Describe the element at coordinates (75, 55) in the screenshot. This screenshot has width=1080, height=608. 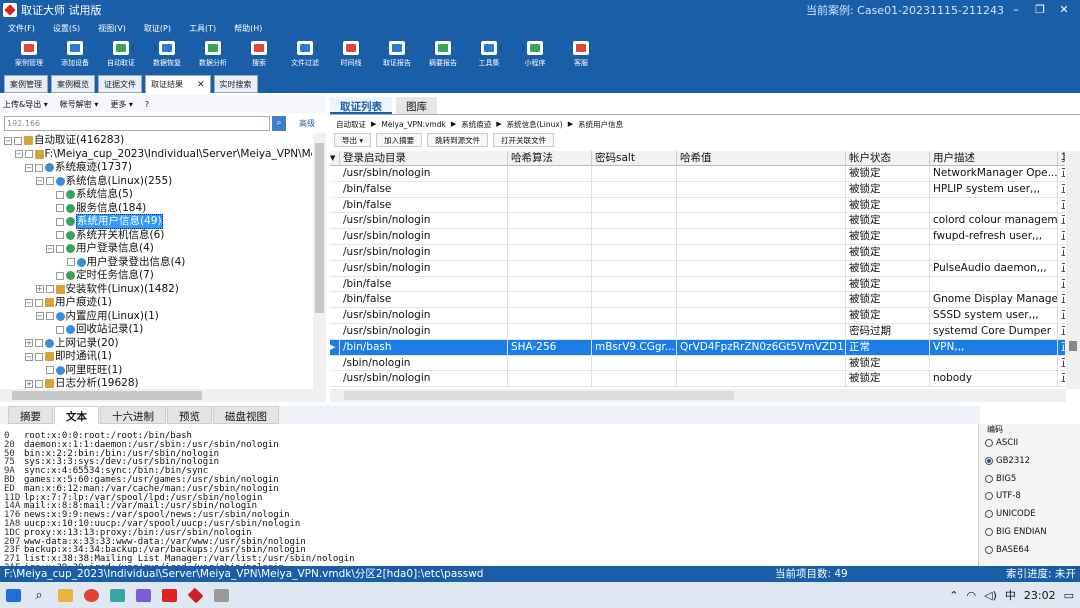
I see `toolbar-button: 添加设备` at that location.